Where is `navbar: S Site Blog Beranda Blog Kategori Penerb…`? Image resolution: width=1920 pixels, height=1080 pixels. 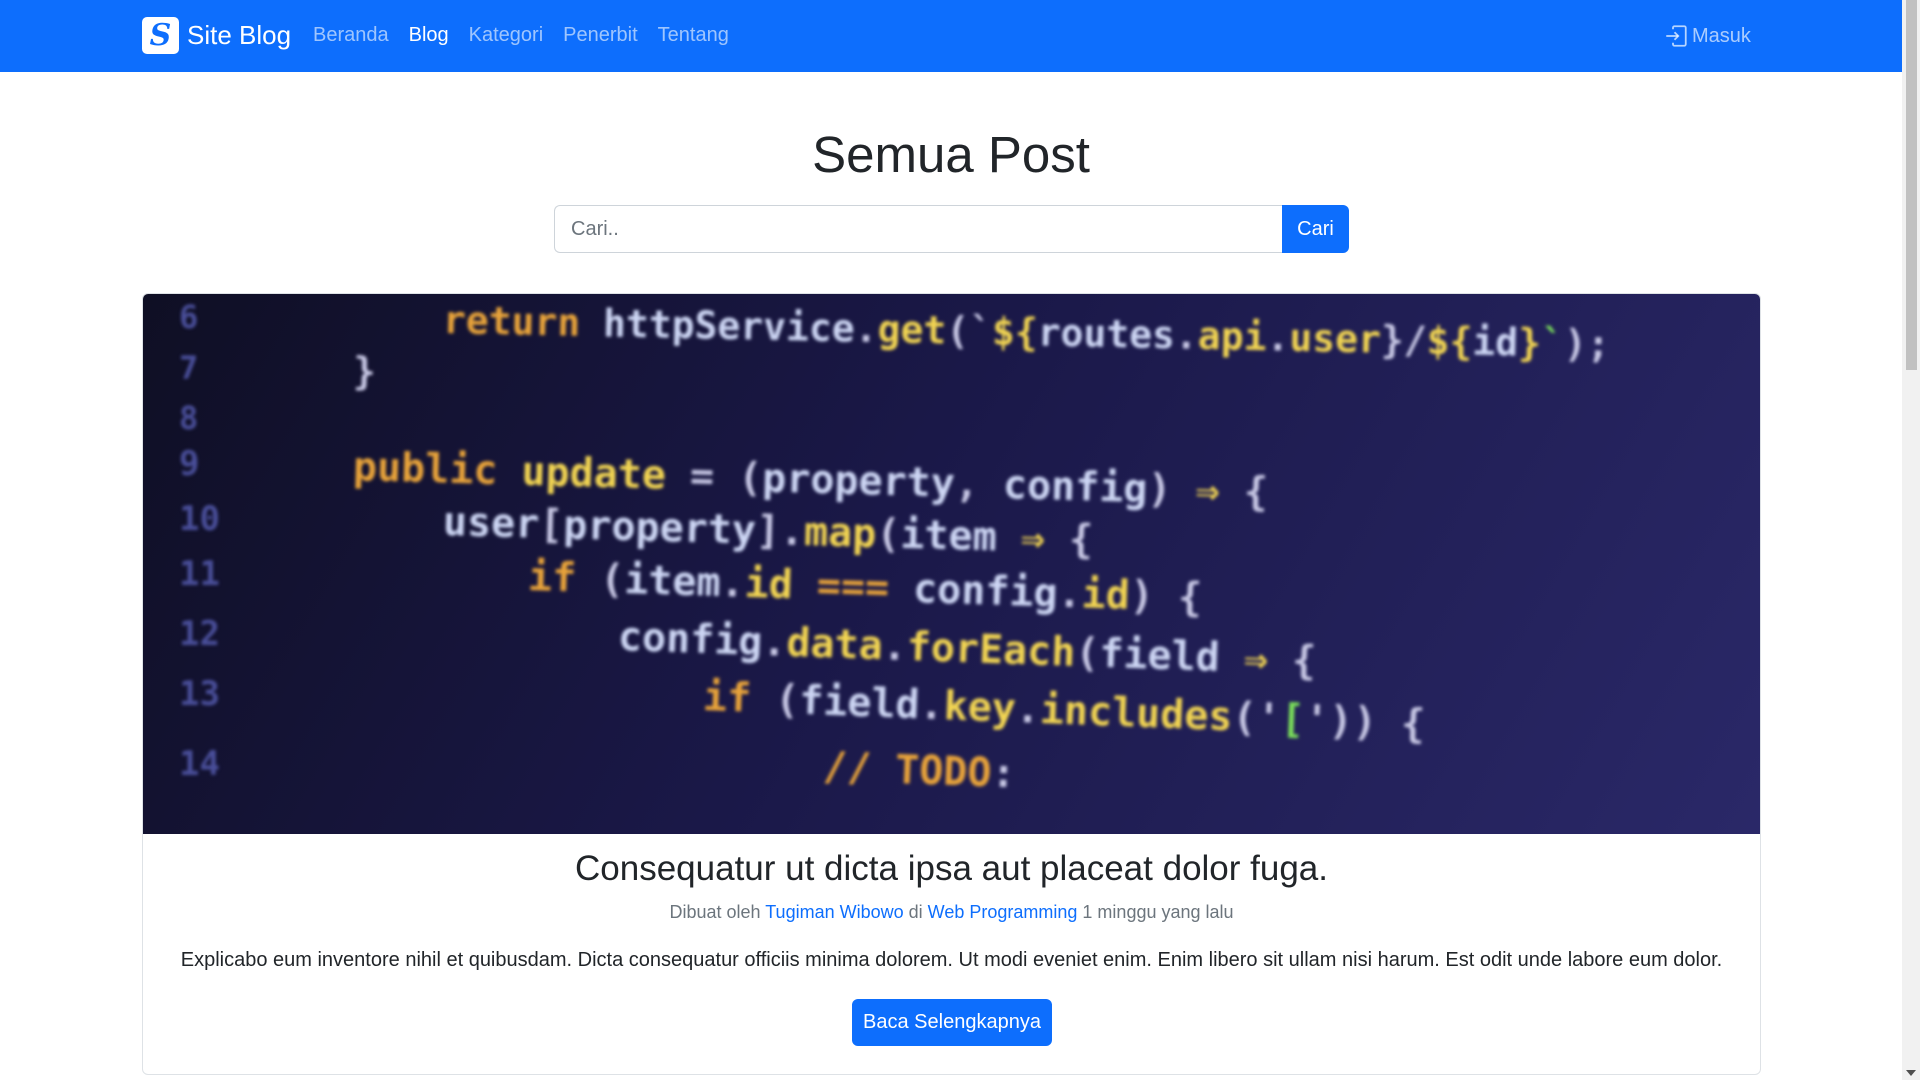
navbar: S Site Blog Beranda Blog Kategori Penerb… is located at coordinates (951, 36).